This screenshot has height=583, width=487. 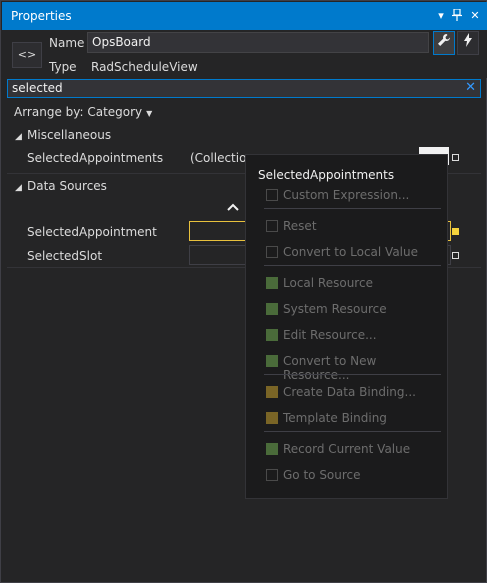 I want to click on lightning-icon, so click(x=468, y=40).